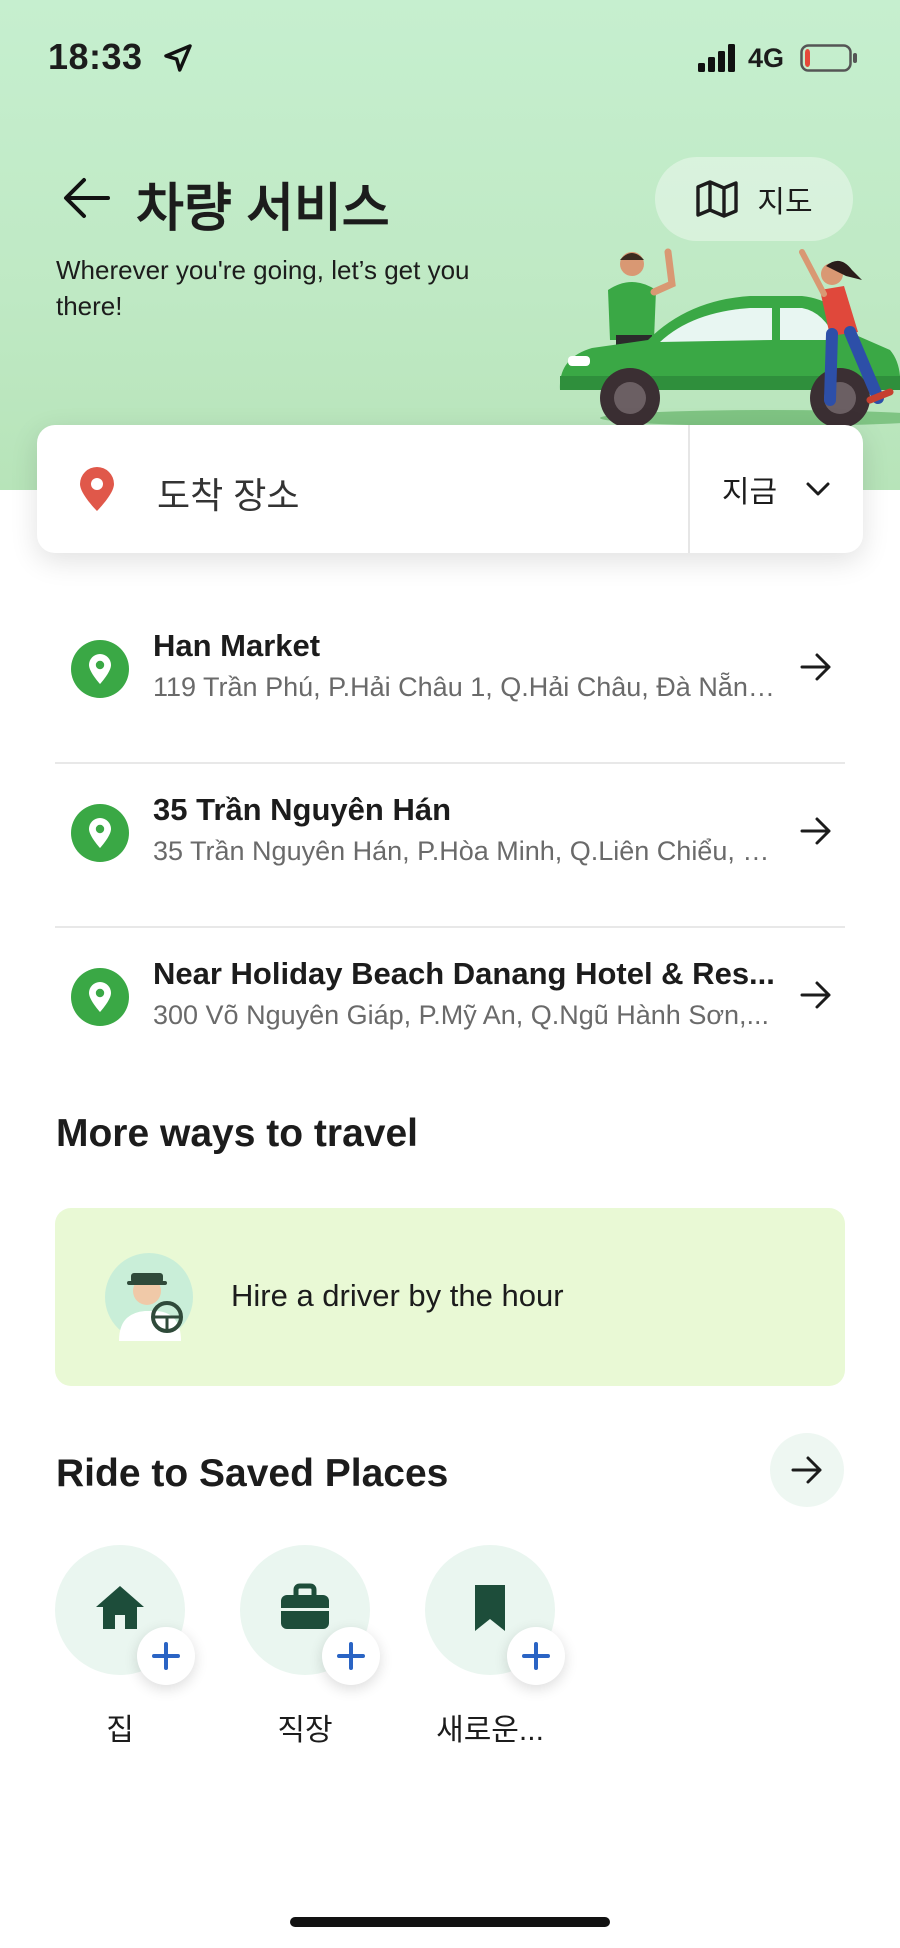 The image size is (900, 1948). What do you see at coordinates (120, 1730) in the screenshot?
I see `saved-place-label: 집` at bounding box center [120, 1730].